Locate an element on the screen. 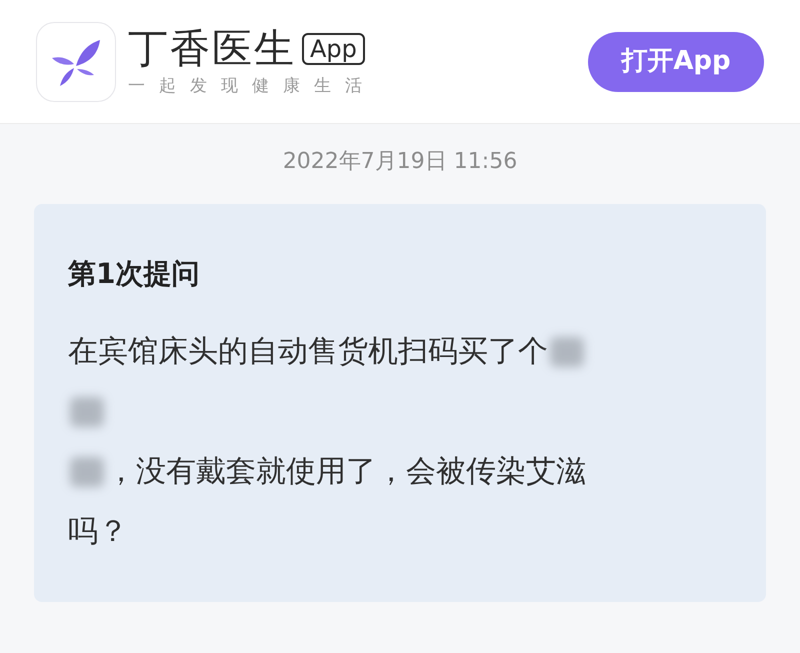 The width and height of the screenshot is (800, 653). timestamp: 2022年7月19日 11:56 is located at coordinates (400, 162).